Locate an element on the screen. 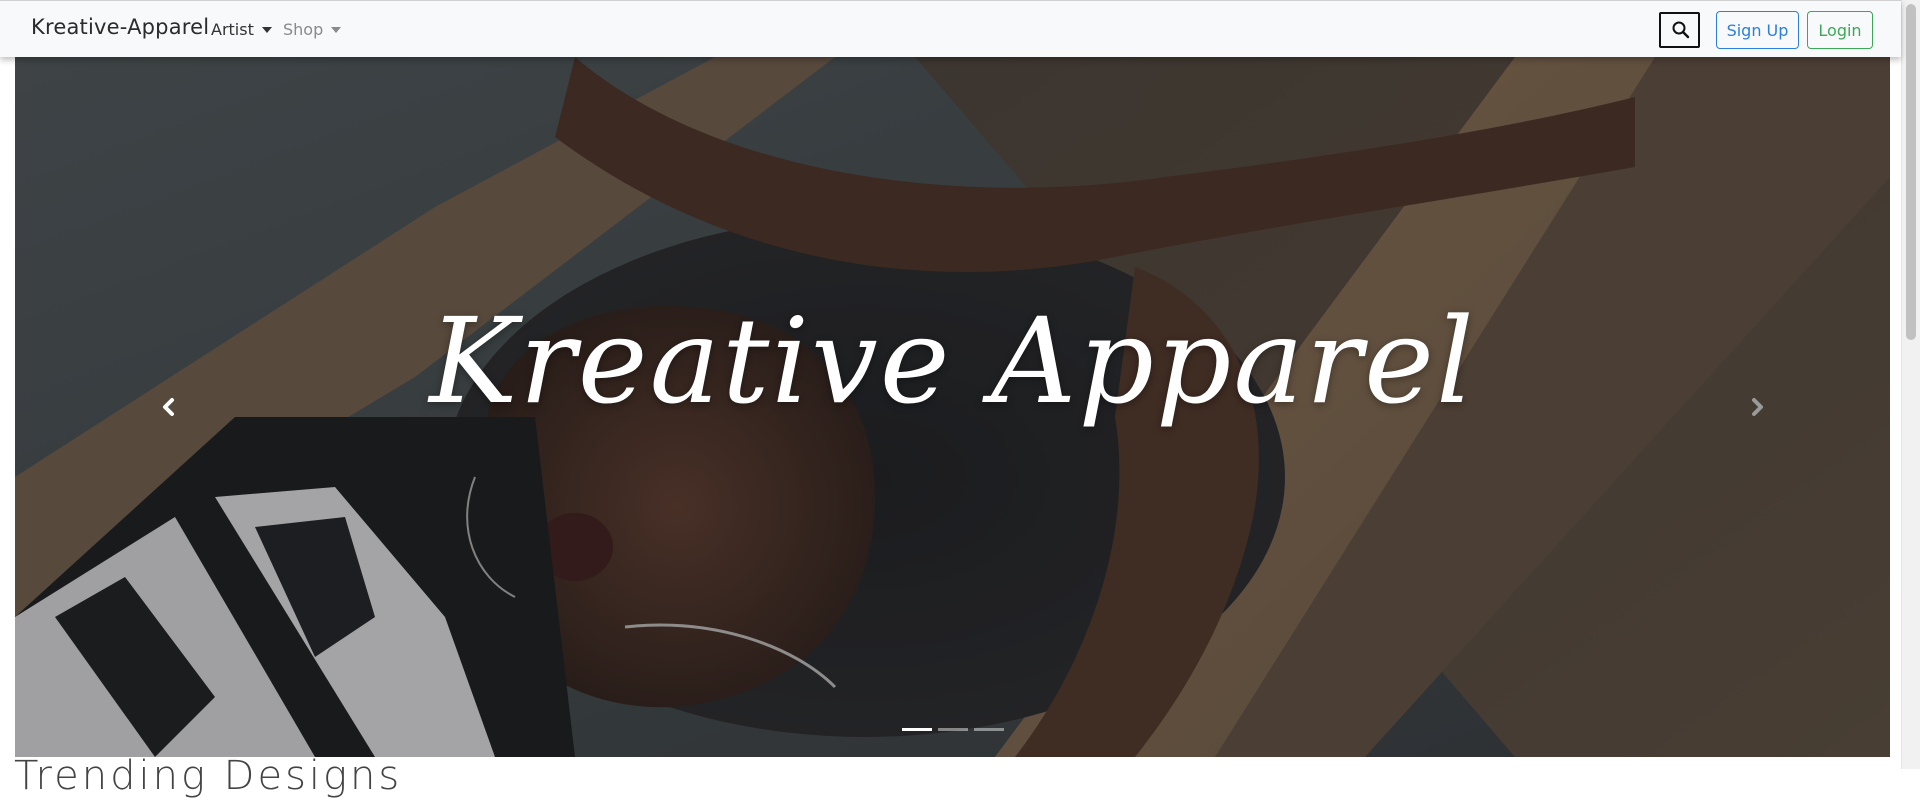  nav-shop-dropdown: Shop is located at coordinates (312, 29).